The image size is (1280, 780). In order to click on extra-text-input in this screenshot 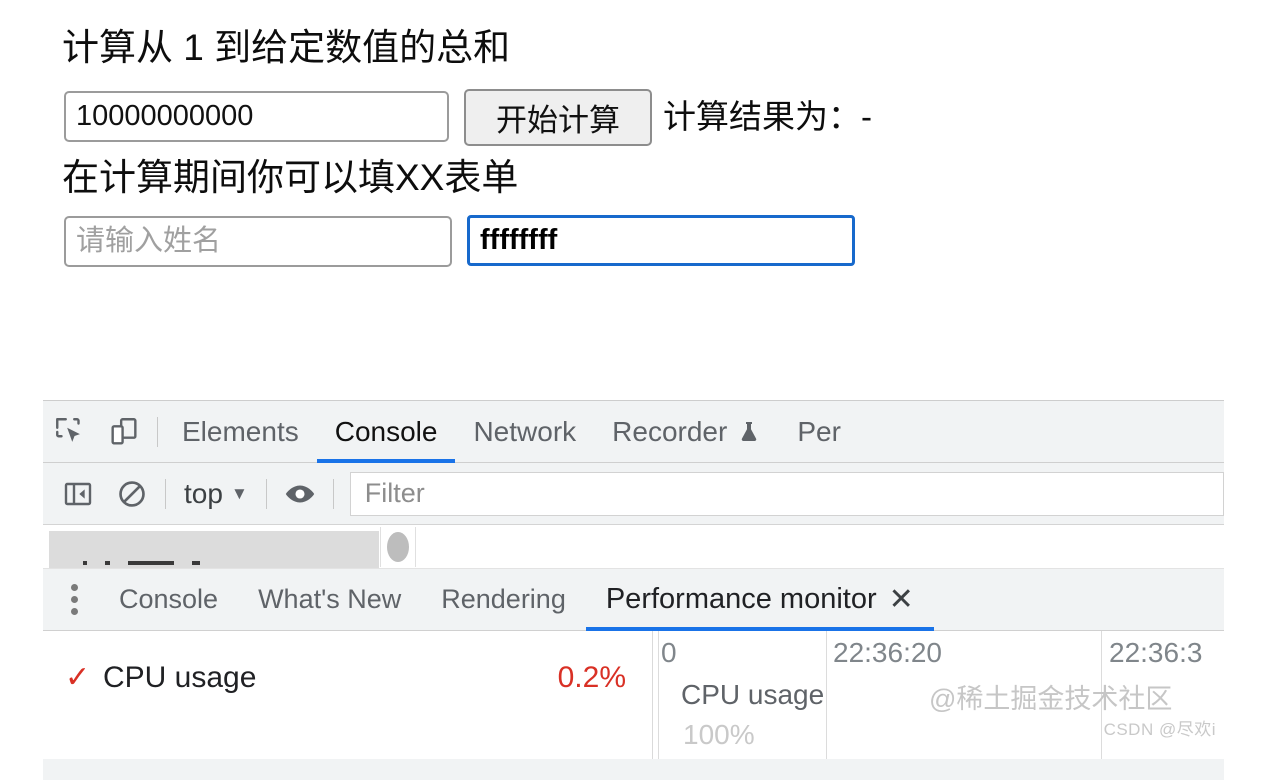, I will do `click(661, 240)`.